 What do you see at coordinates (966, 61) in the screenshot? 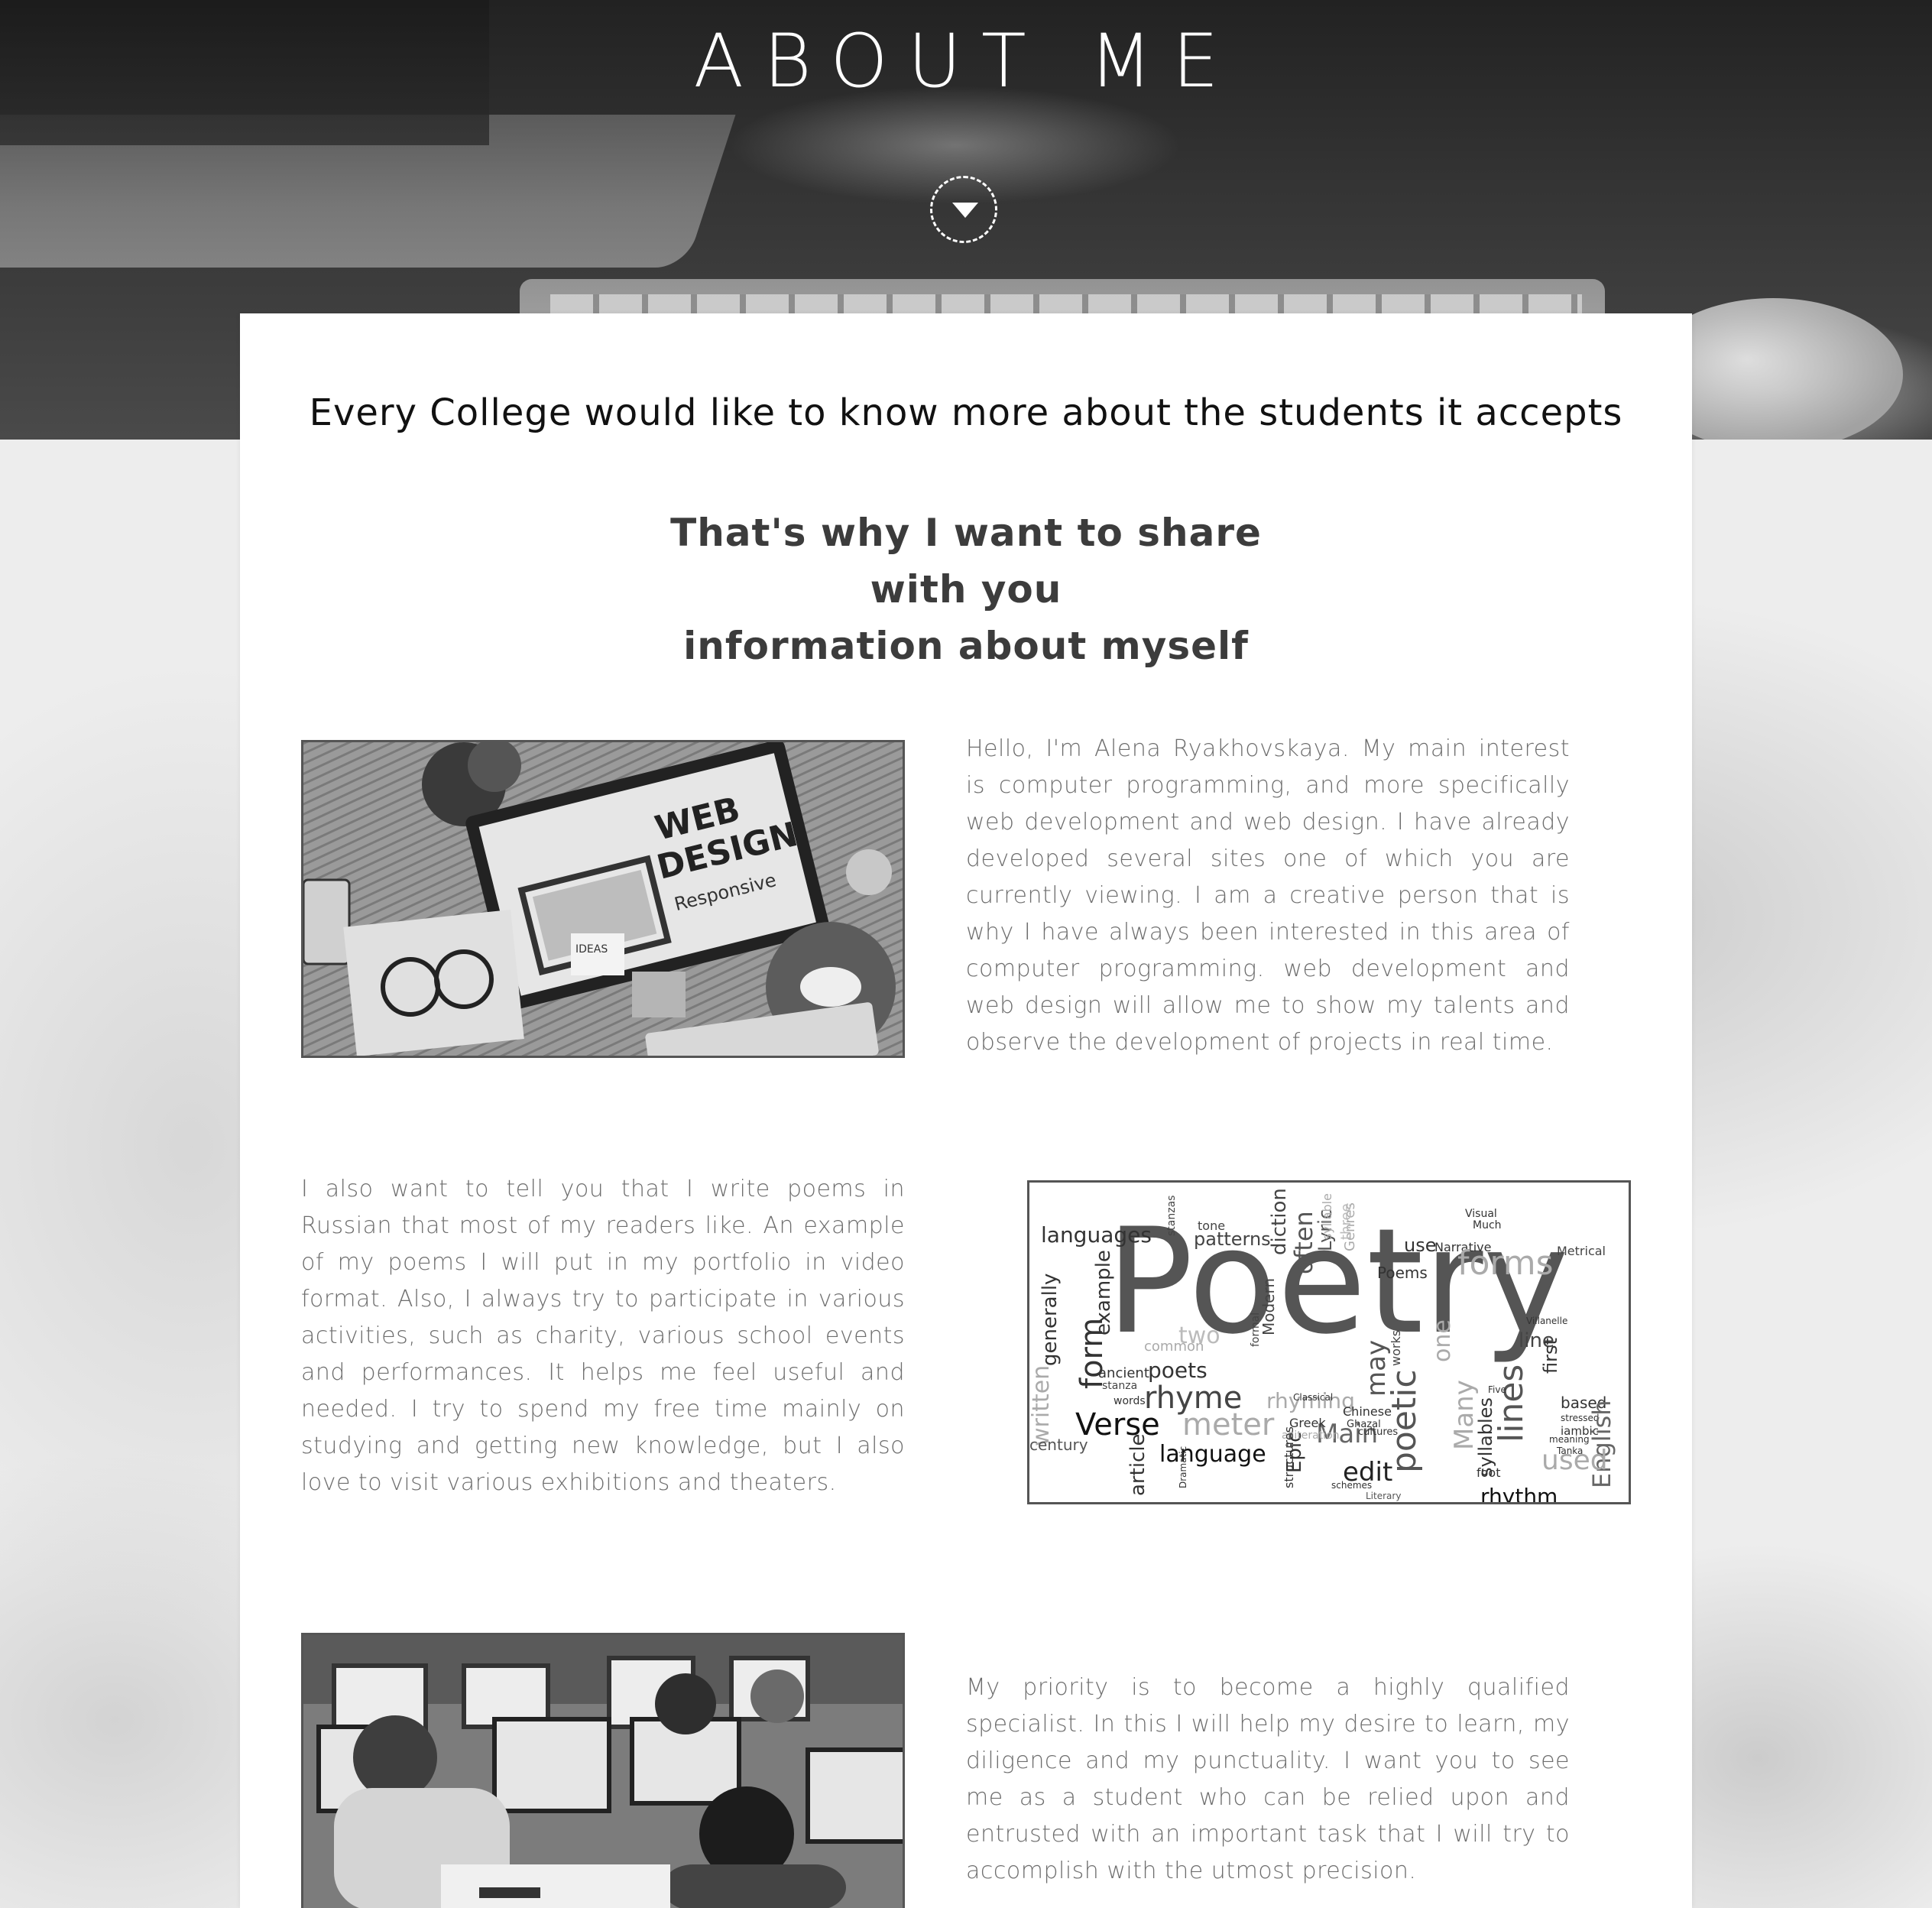
I see `page-title: ABOUT ME` at bounding box center [966, 61].